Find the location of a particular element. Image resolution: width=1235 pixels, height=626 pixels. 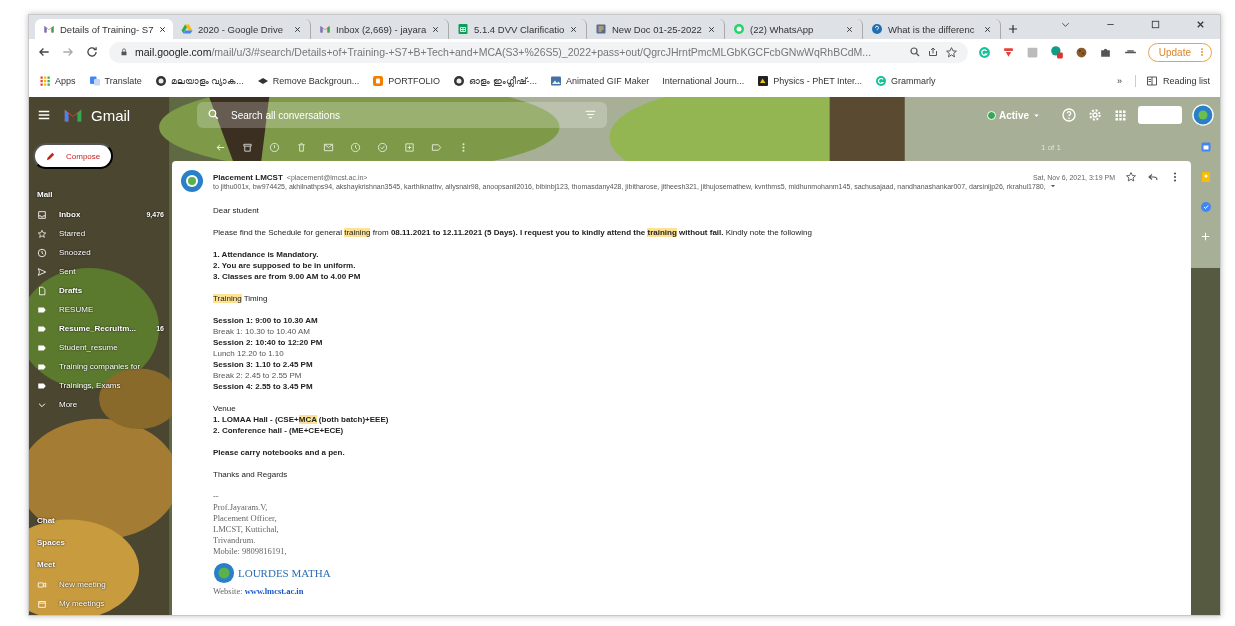

nav-item: Snoozed is located at coordinates (102, 252).